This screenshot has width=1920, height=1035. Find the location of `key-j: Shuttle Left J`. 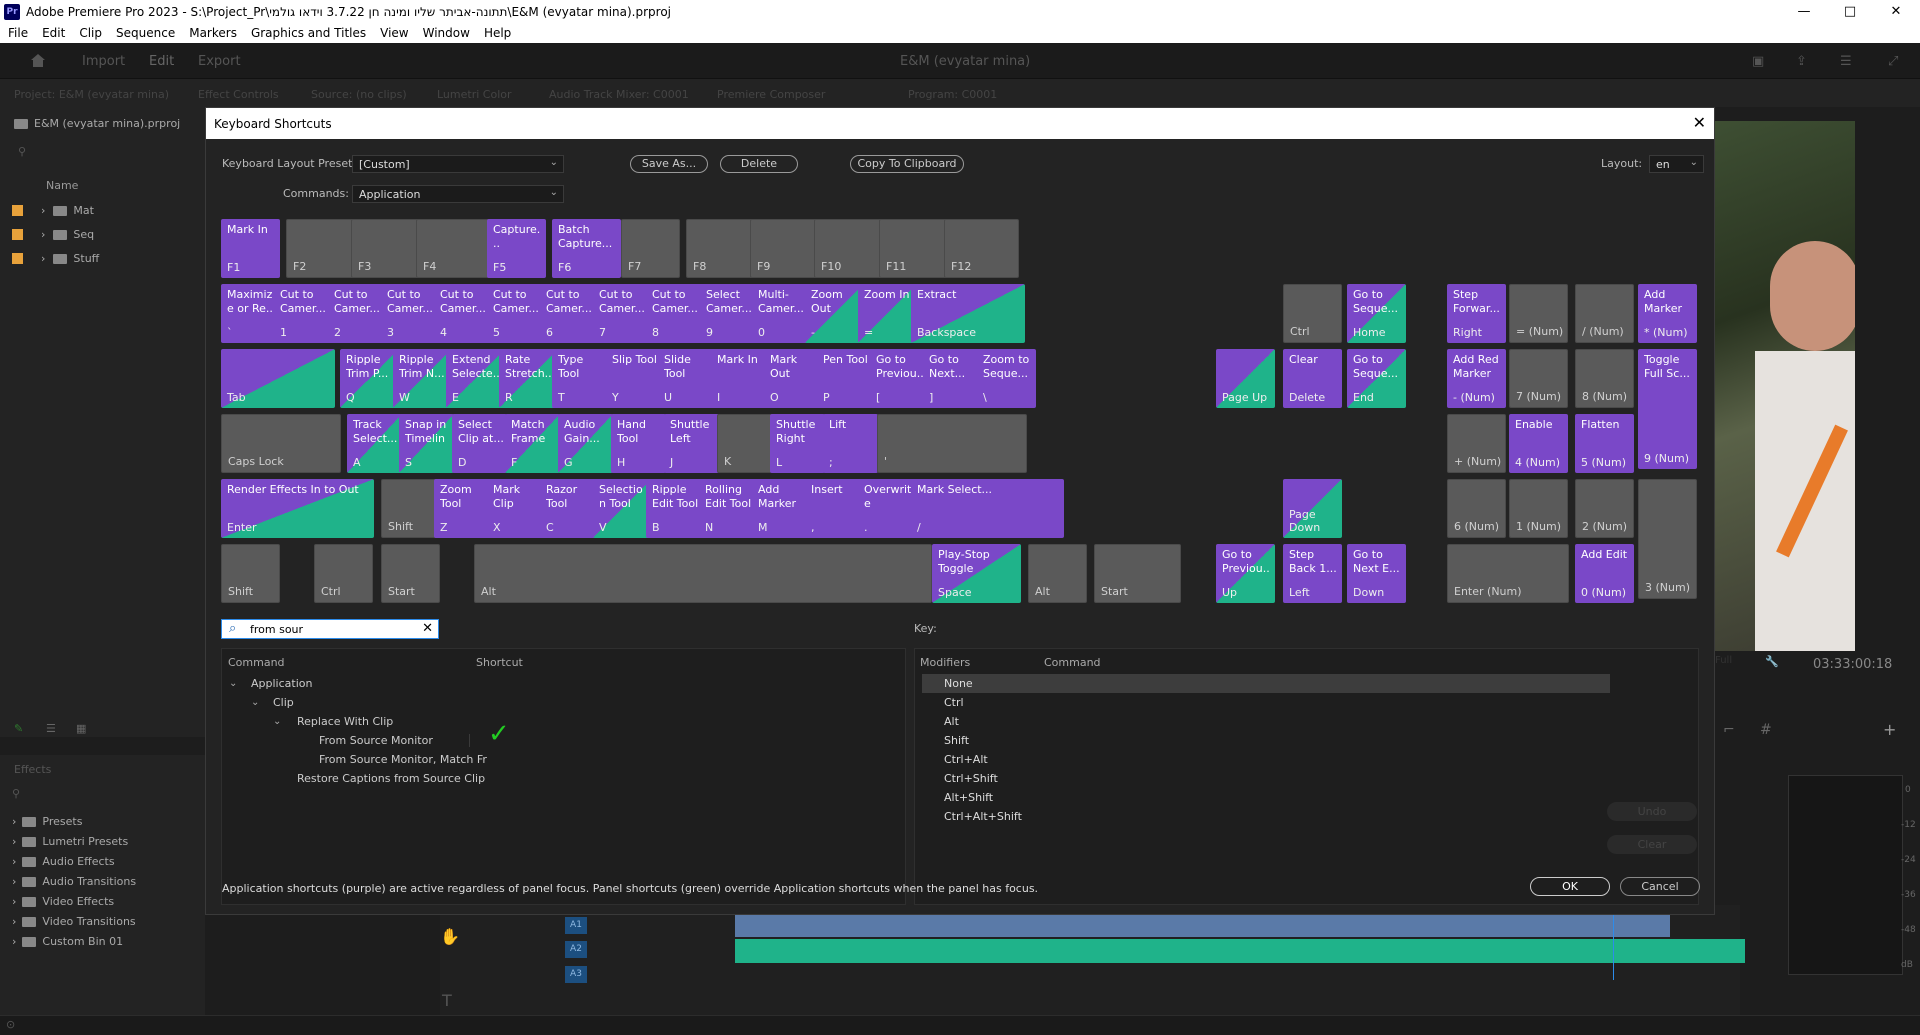

key-j: Shuttle Left J is located at coordinates (691, 443).